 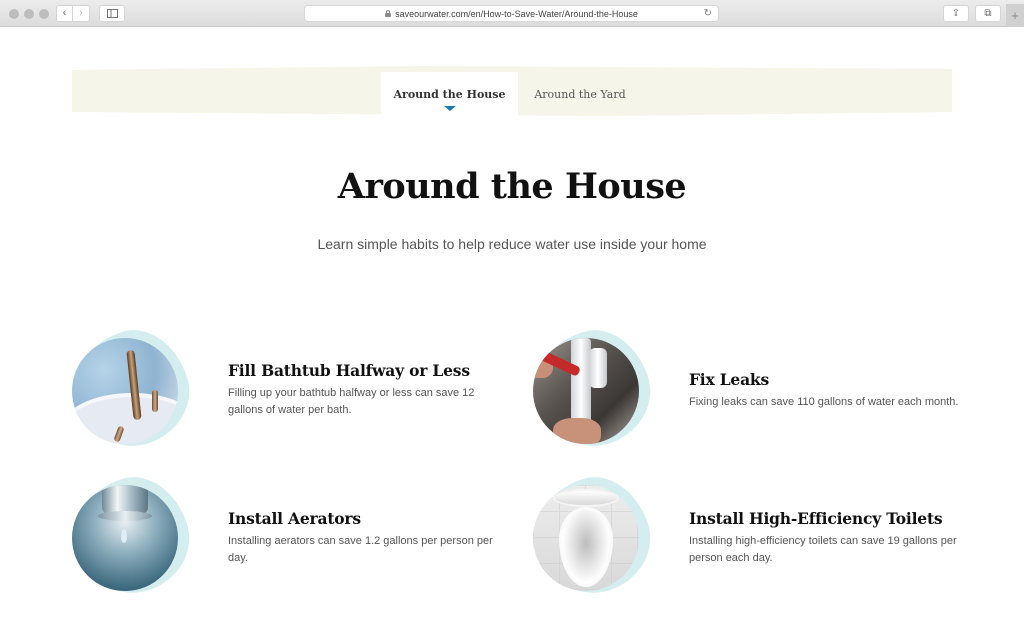 I want to click on tab-label: Around the Yard, so click(x=580, y=94).